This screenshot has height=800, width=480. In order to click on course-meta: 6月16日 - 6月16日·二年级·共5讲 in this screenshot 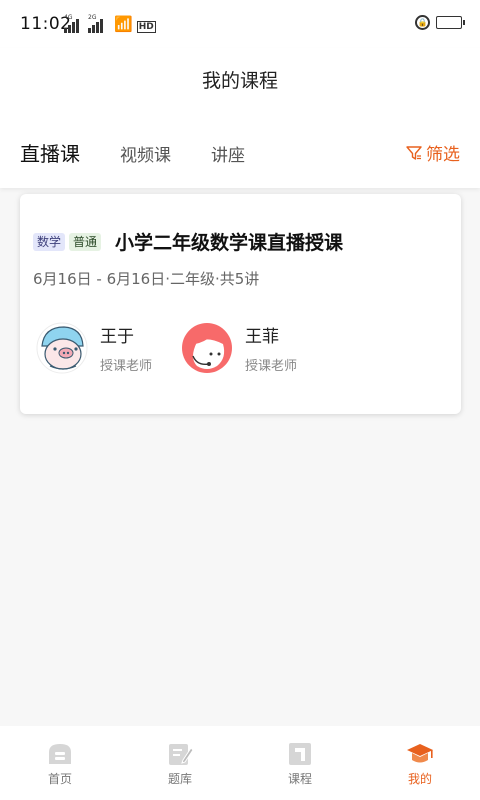, I will do `click(146, 279)`.